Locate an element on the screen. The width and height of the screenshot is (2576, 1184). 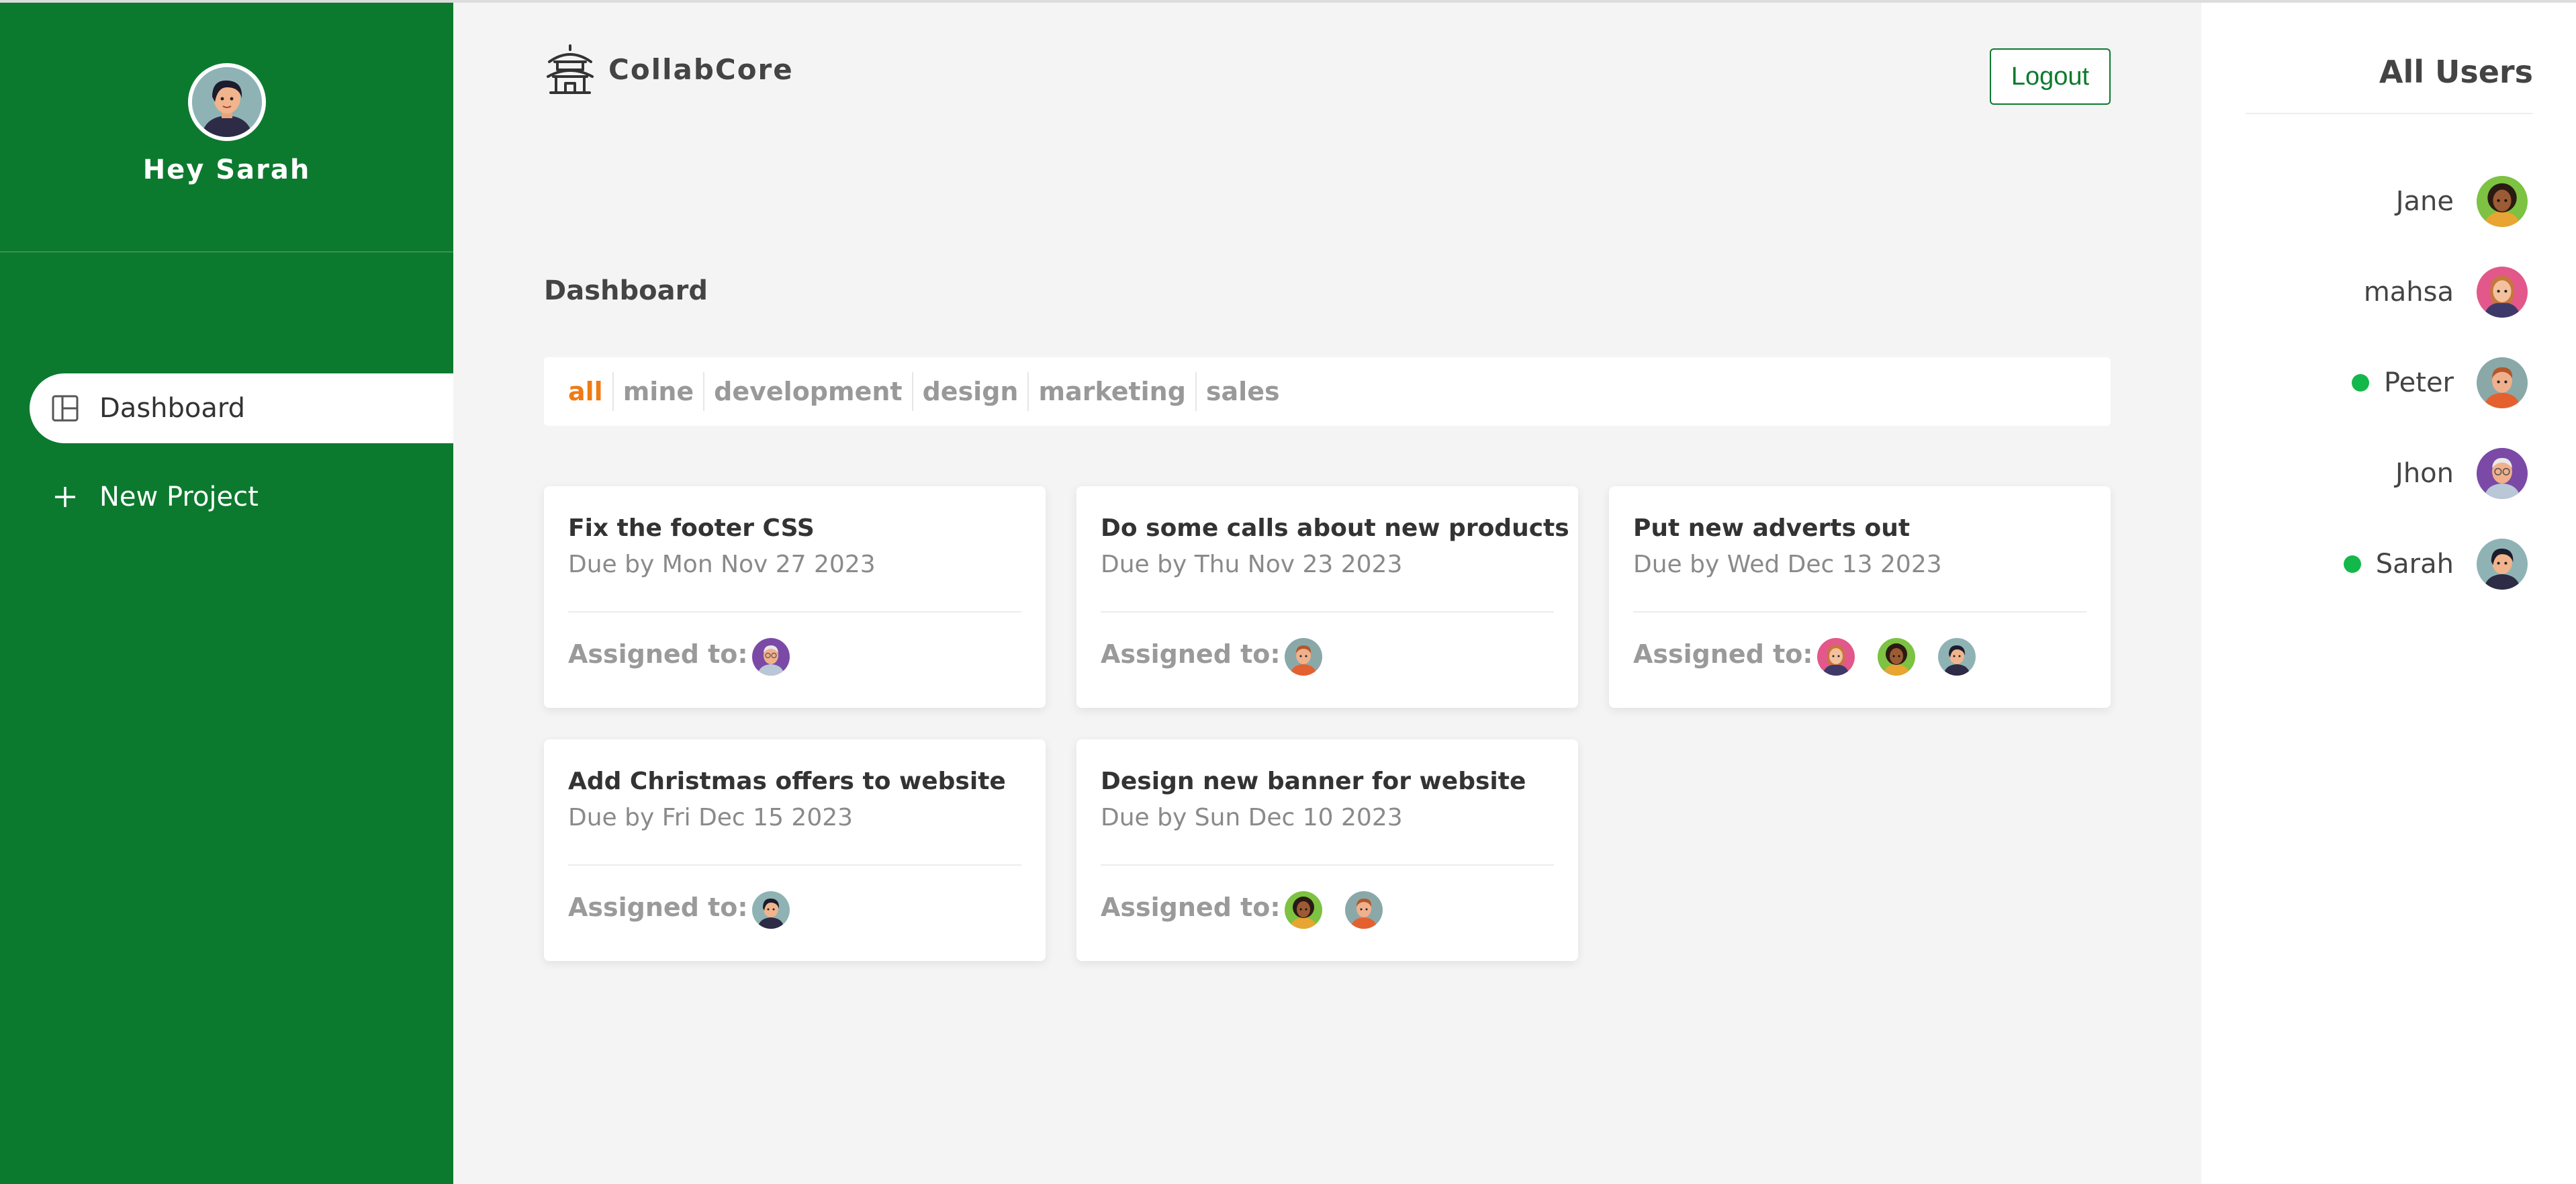
user-name: Jhon is located at coordinates (2424, 473).